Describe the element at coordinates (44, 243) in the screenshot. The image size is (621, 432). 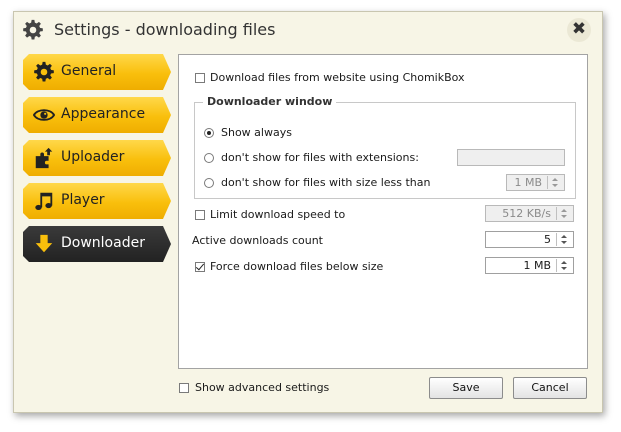
I see `download-arrow-icon` at that location.